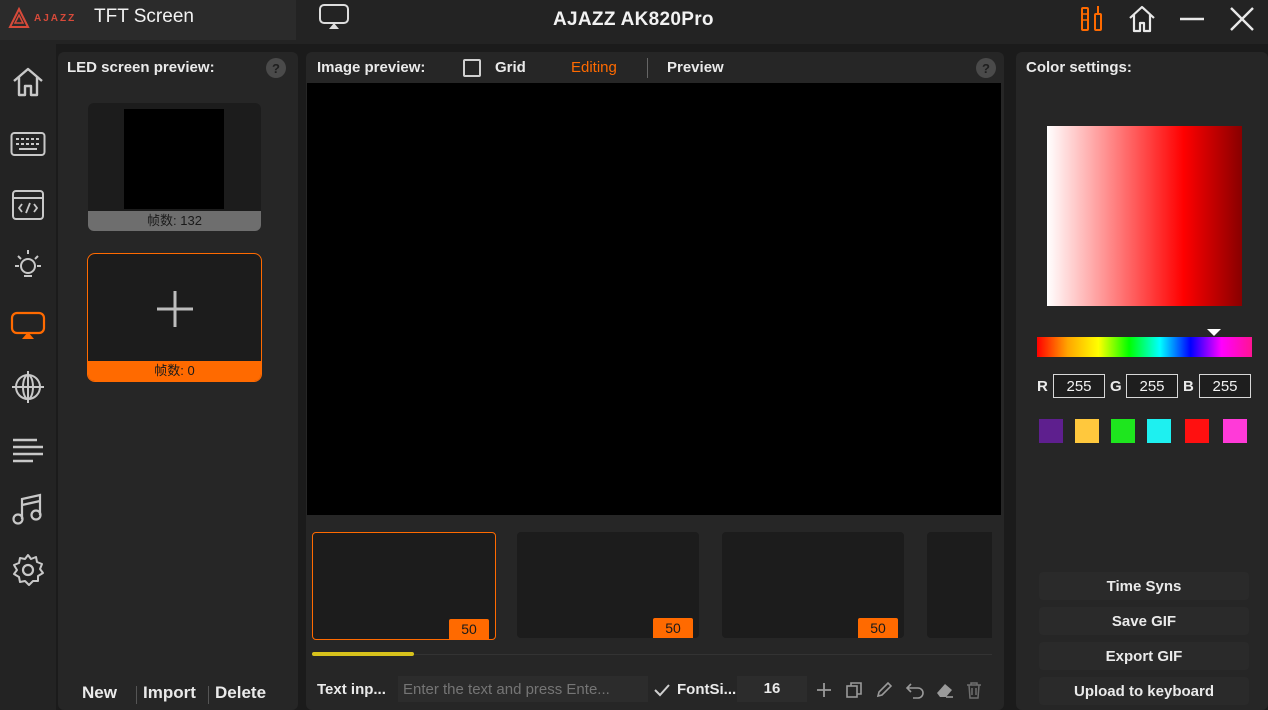 The width and height of the screenshot is (1268, 710). Describe the element at coordinates (55, 18) in the screenshot. I see `brand-name: AJAZZ` at that location.